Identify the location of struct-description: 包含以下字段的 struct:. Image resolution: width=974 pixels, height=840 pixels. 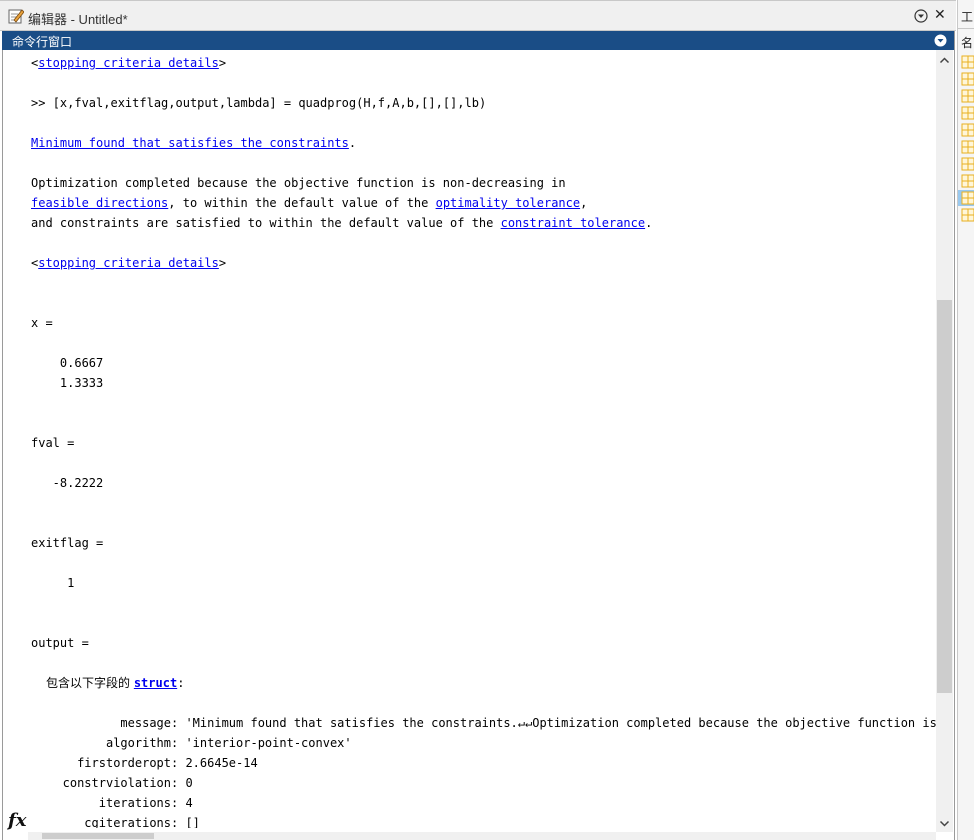
(115, 683).